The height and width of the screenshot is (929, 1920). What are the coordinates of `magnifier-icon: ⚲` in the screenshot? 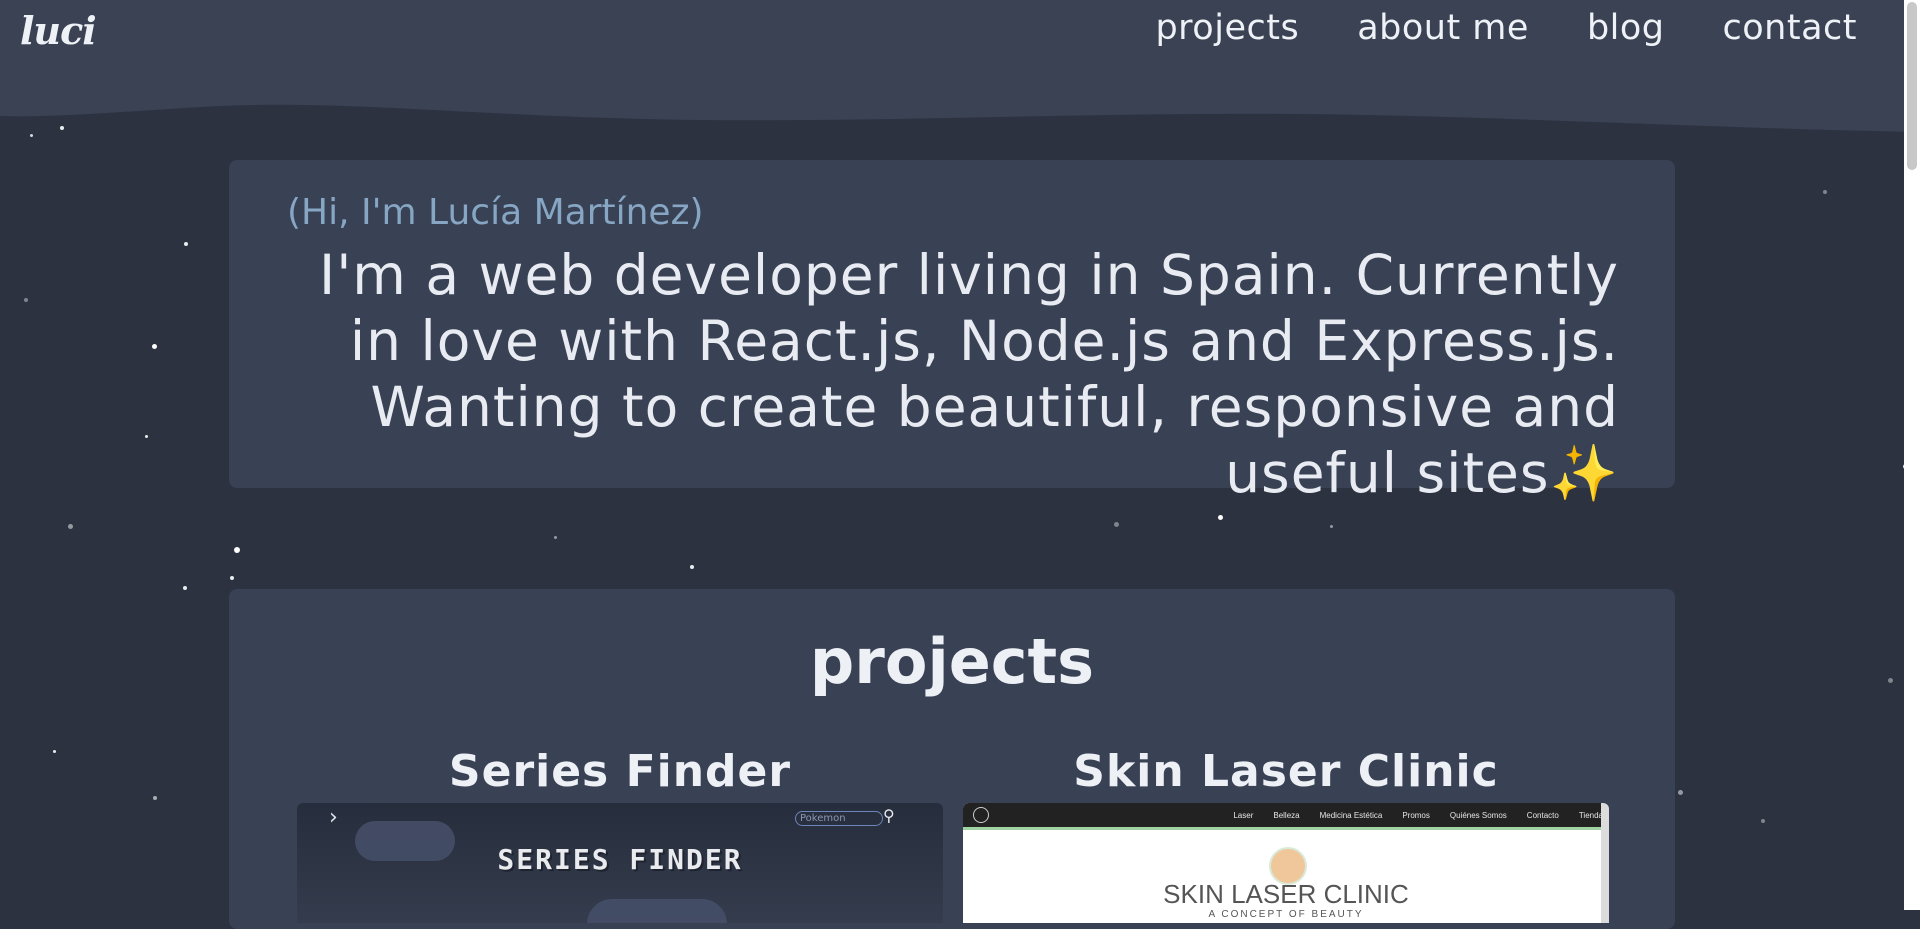 It's located at (889, 815).